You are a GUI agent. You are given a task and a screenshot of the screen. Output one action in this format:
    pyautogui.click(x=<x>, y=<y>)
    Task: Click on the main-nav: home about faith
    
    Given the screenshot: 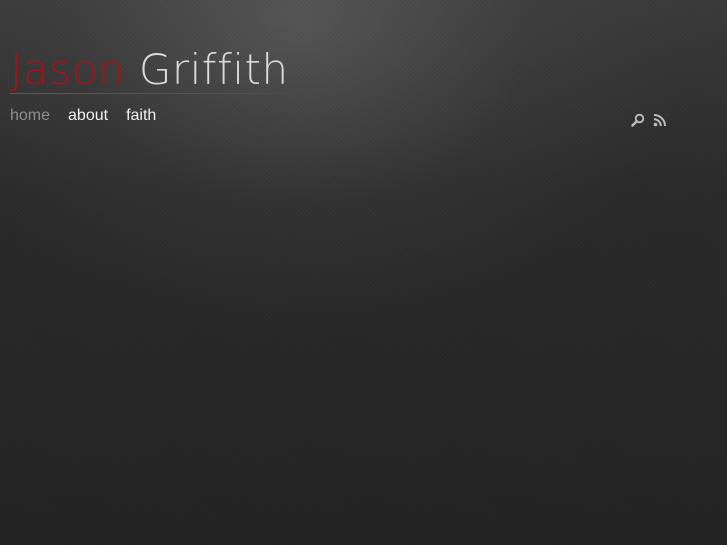 What is the action you would take?
    pyautogui.click(x=83, y=116)
    